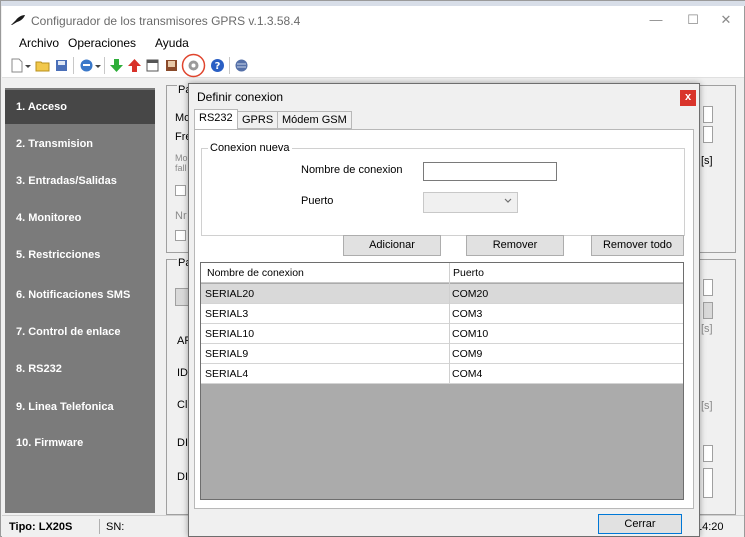 This screenshot has width=745, height=537. What do you see at coordinates (73, 65) in the screenshot?
I see `toolbar-separator` at bounding box center [73, 65].